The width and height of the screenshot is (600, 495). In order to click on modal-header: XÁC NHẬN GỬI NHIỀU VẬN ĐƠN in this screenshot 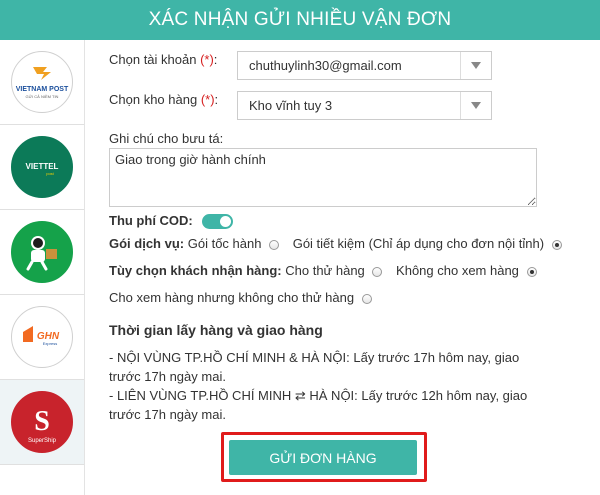, I will do `click(300, 20)`.